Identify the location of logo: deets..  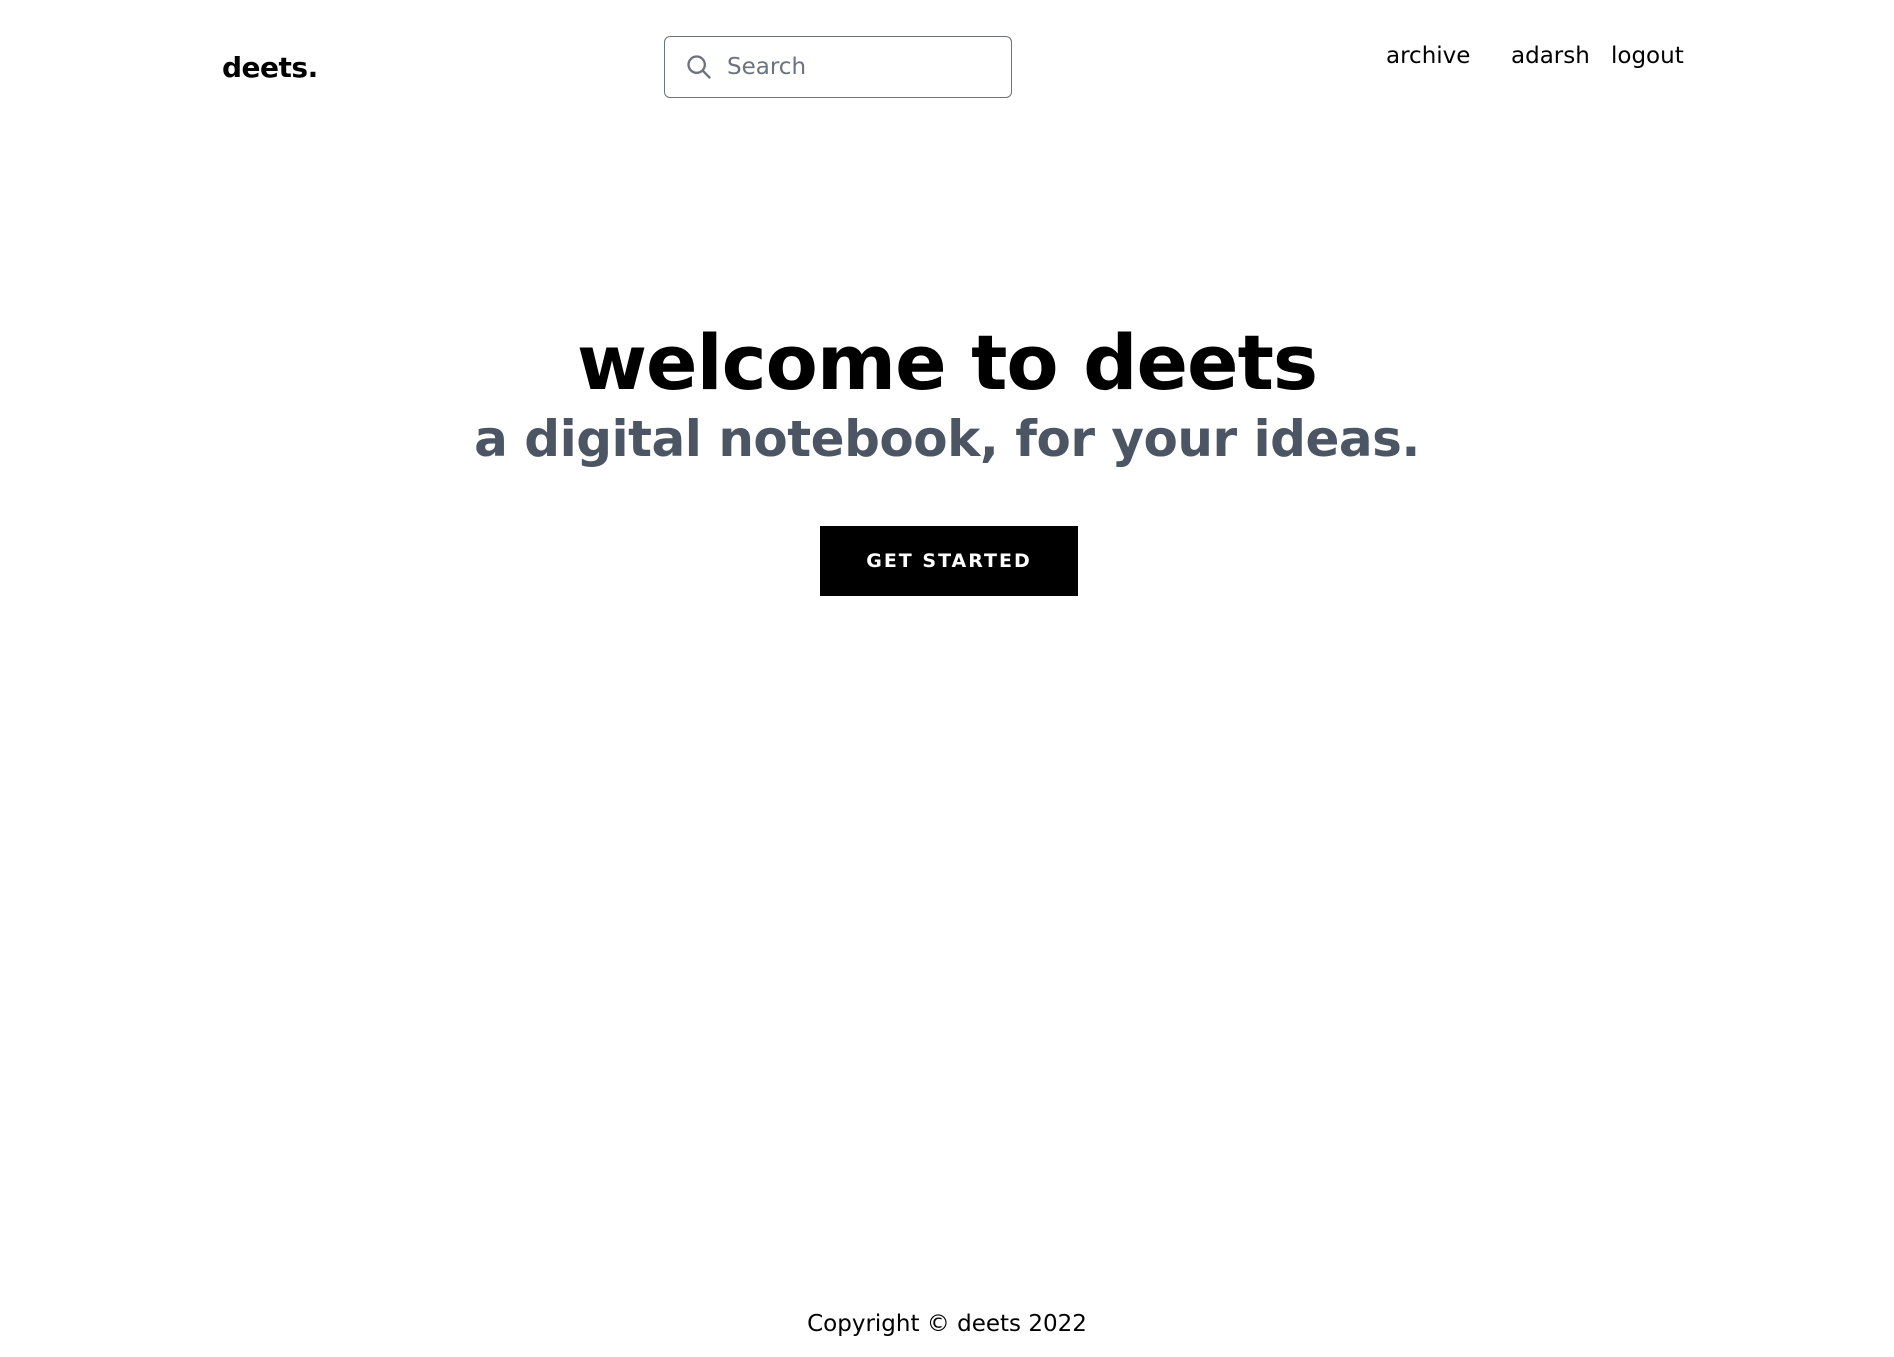
(270, 68).